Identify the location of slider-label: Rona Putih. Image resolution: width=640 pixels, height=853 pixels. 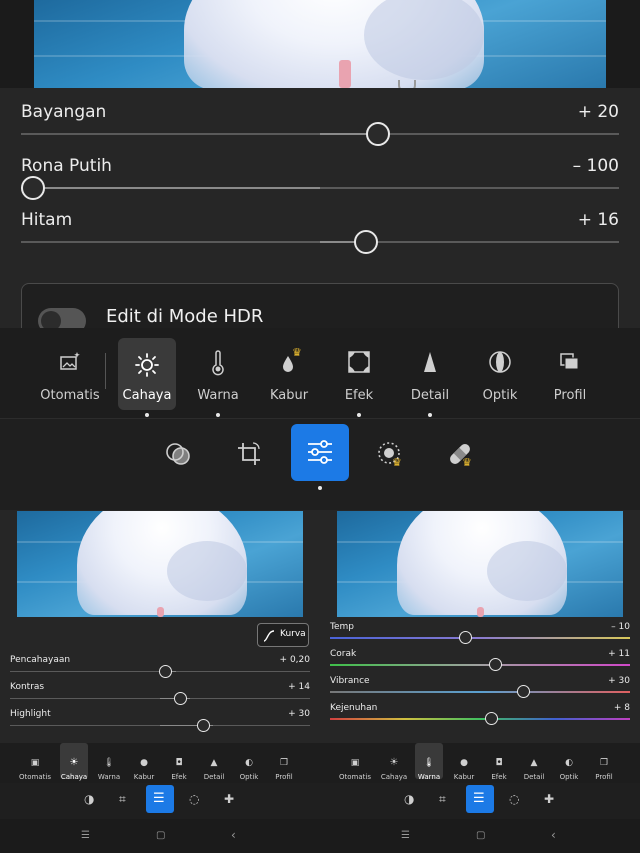
(66, 166).